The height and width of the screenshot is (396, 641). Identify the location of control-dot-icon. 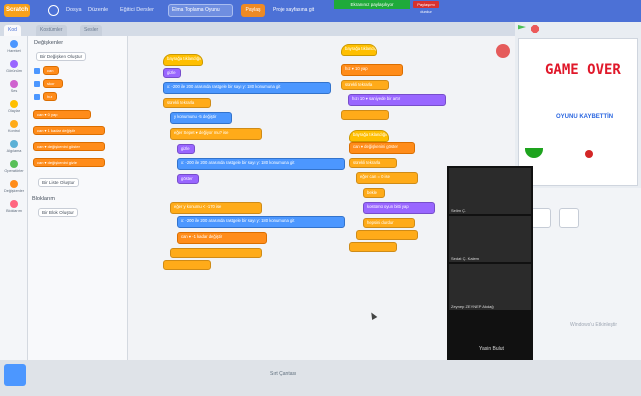
(14, 124).